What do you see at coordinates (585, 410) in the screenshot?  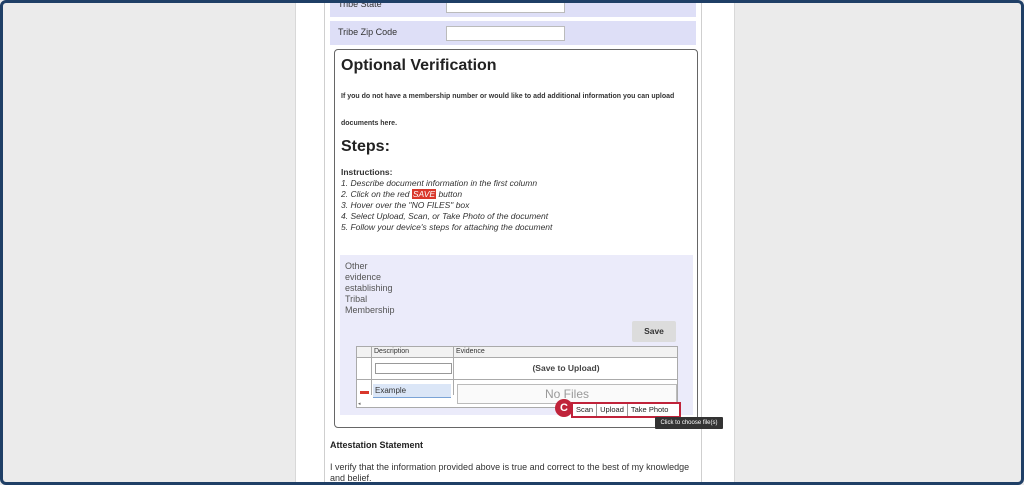 I see `scan-button: Scan` at bounding box center [585, 410].